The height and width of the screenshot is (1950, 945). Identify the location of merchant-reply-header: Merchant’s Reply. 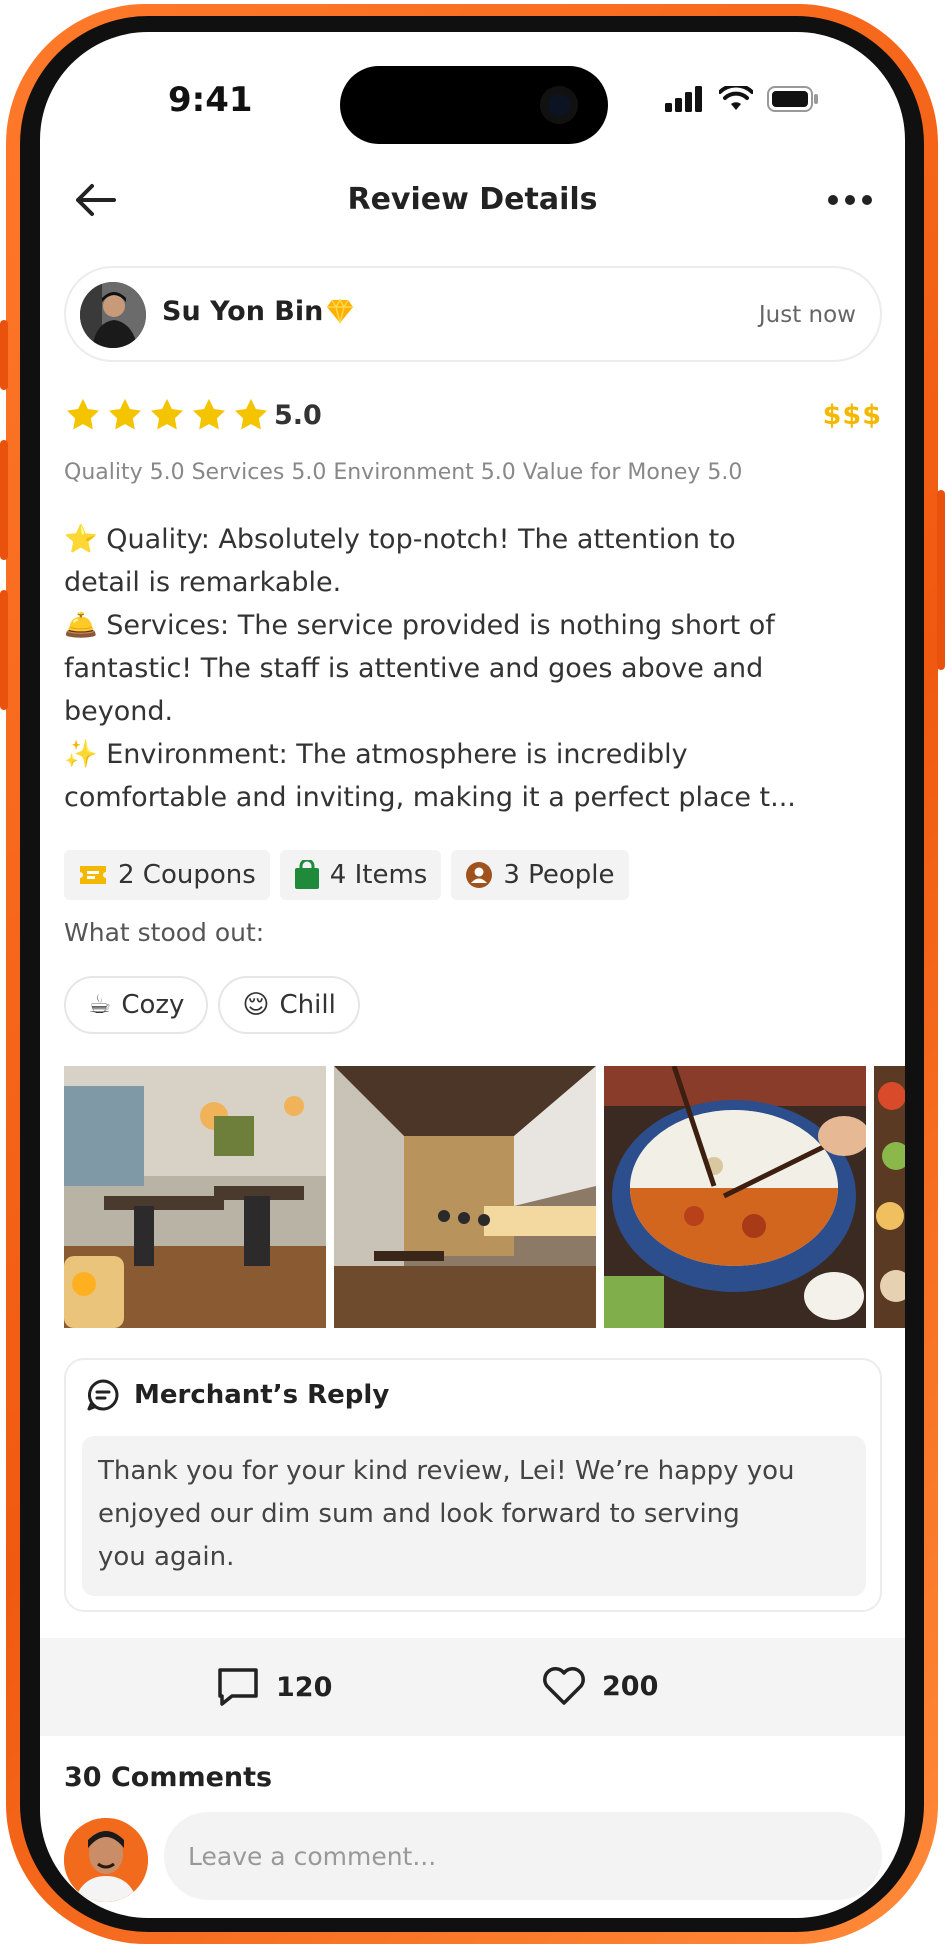
(237, 1395).